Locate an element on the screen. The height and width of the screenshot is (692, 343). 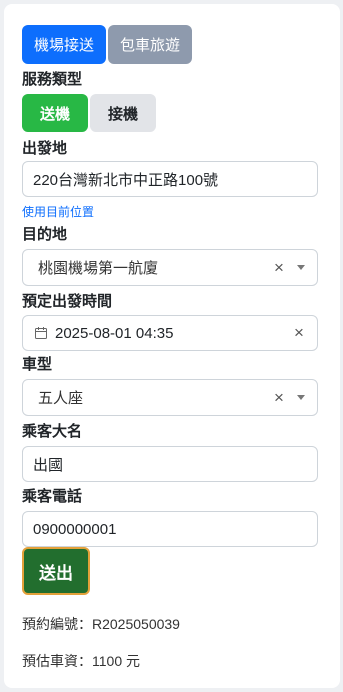
passenger-phone-label: 乘客電話 is located at coordinates (52, 496).